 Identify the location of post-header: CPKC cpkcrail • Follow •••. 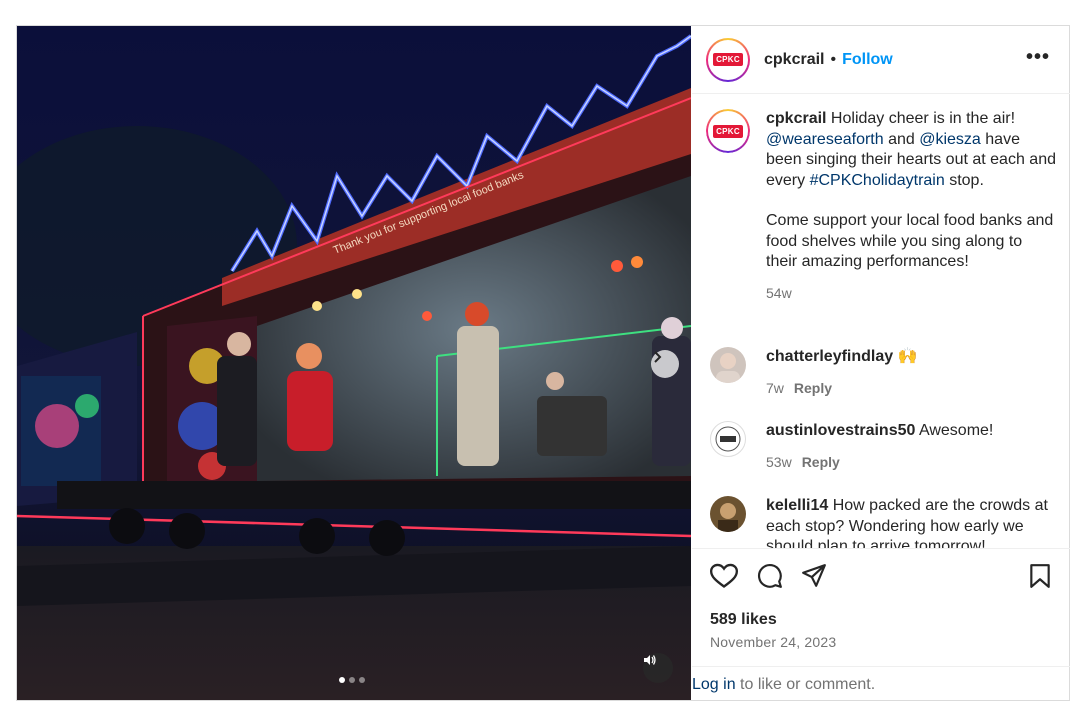
(881, 60).